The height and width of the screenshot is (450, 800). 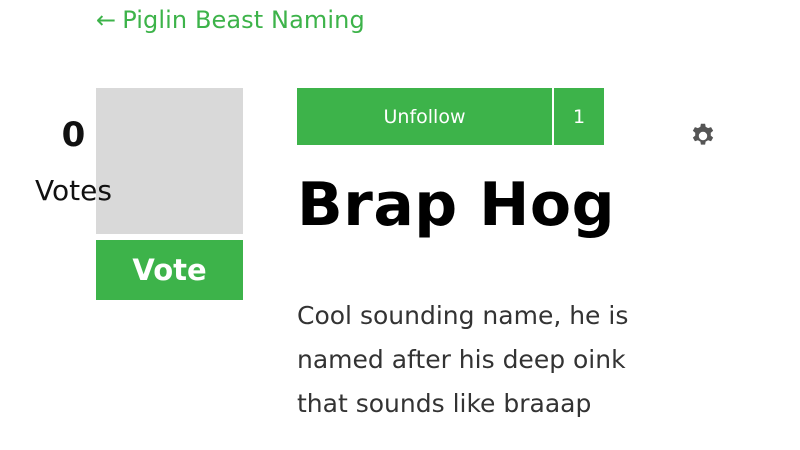 I want to click on unfollow-button: Unfollow 1, so click(x=450, y=116).